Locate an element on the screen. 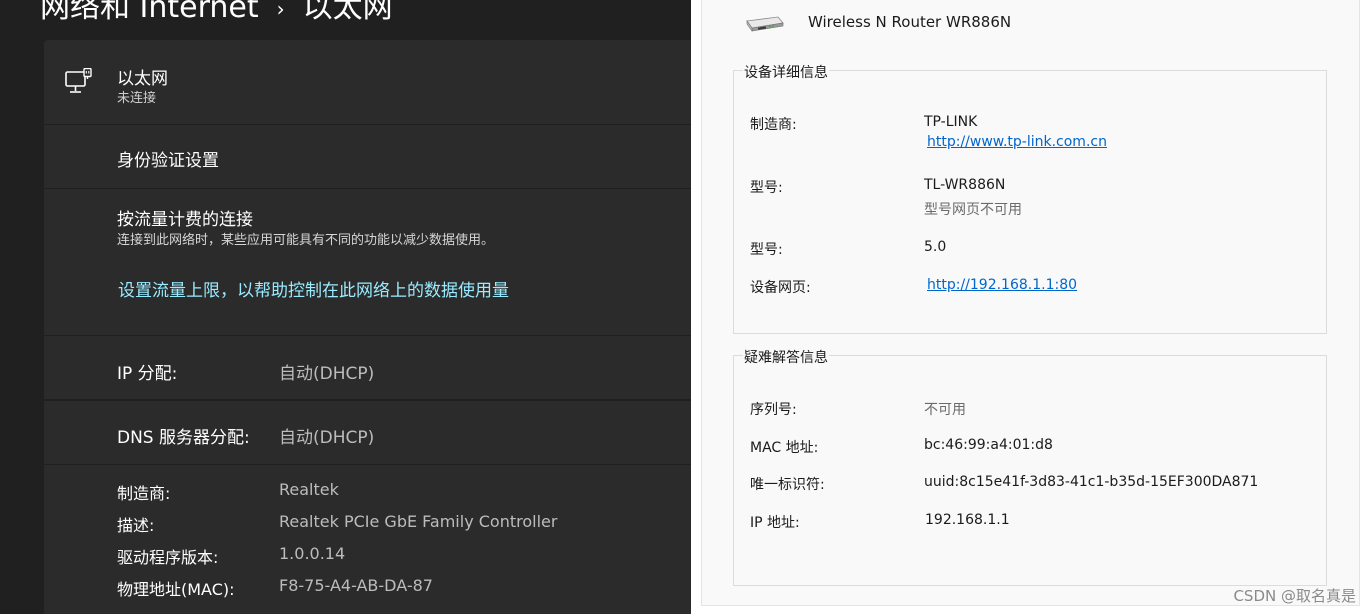 This screenshot has width=1370, height=614. ip-address-label: IP 地址: is located at coordinates (775, 523).